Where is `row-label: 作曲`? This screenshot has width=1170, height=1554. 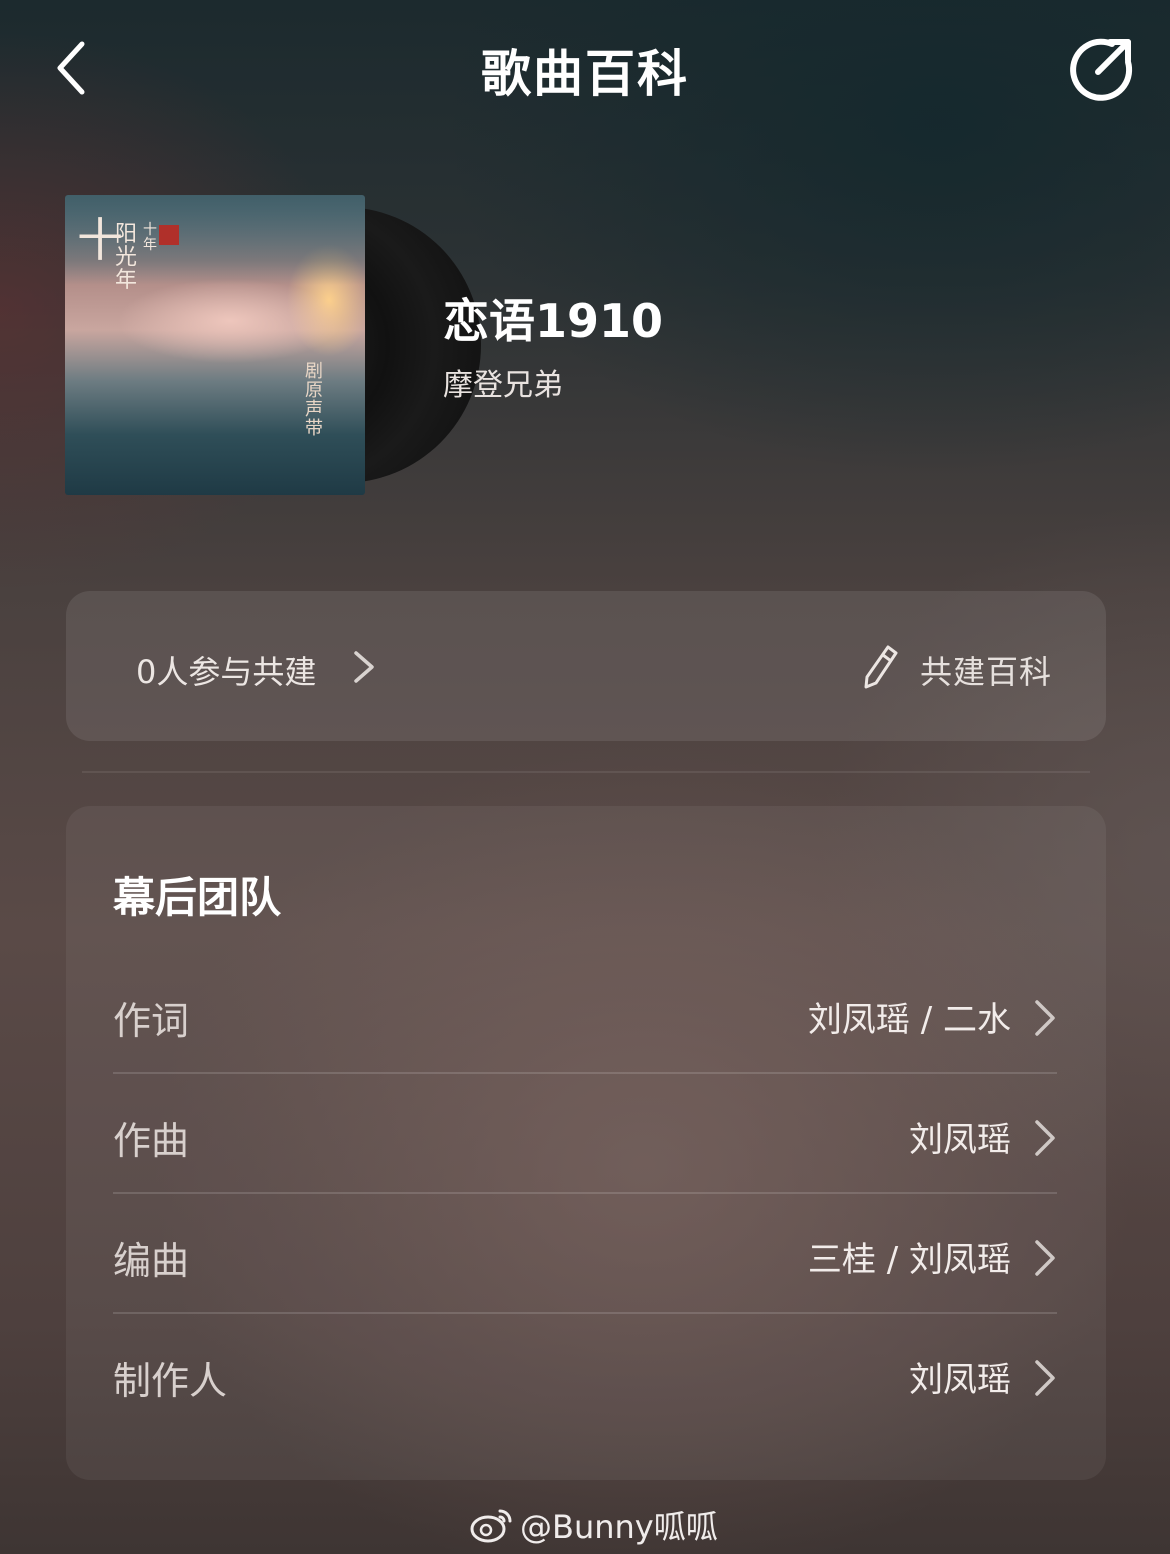
row-label: 作曲 is located at coordinates (151, 1141).